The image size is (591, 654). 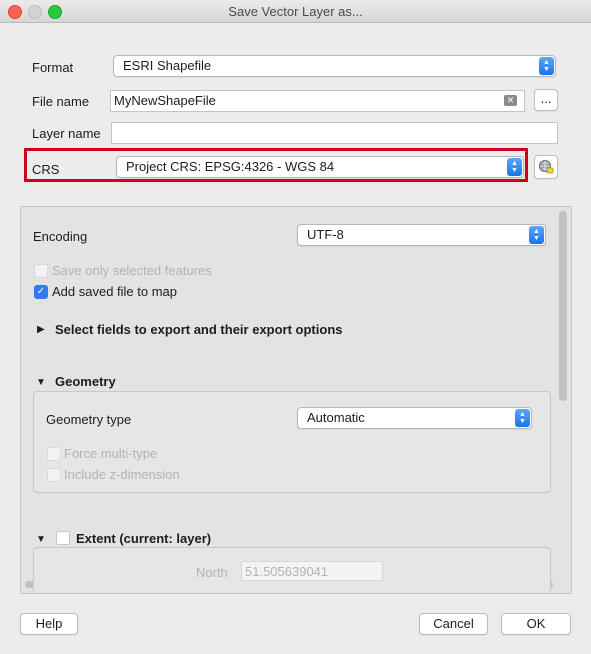 What do you see at coordinates (54, 475) in the screenshot?
I see `include-z-checkbox` at bounding box center [54, 475].